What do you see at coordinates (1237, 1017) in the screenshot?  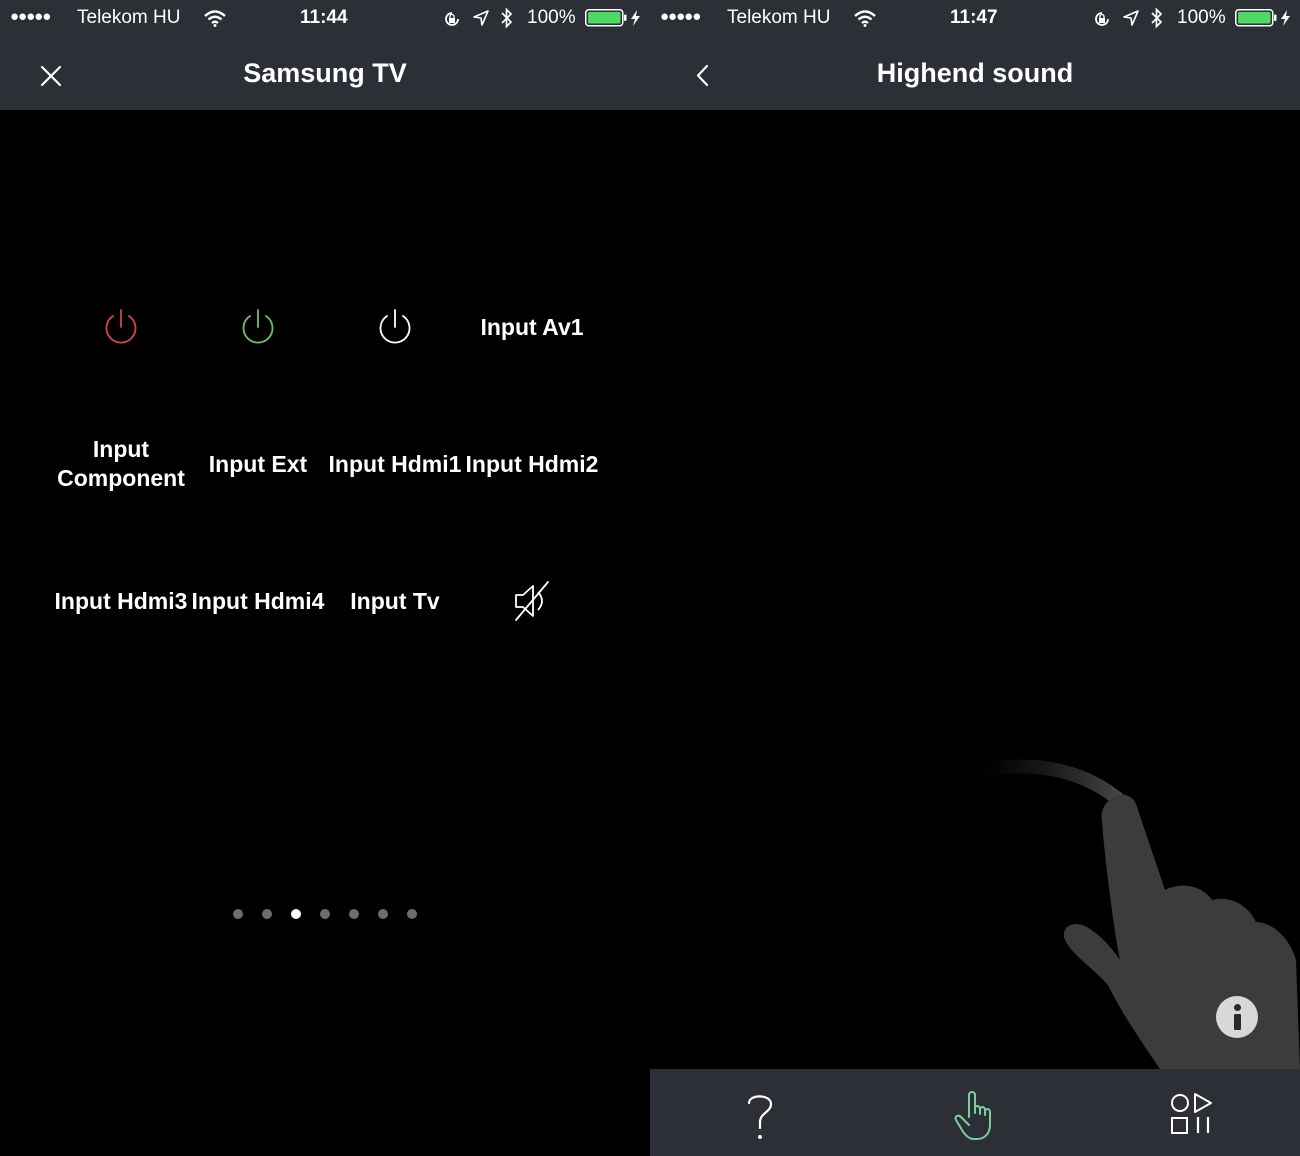 I see `info-button` at bounding box center [1237, 1017].